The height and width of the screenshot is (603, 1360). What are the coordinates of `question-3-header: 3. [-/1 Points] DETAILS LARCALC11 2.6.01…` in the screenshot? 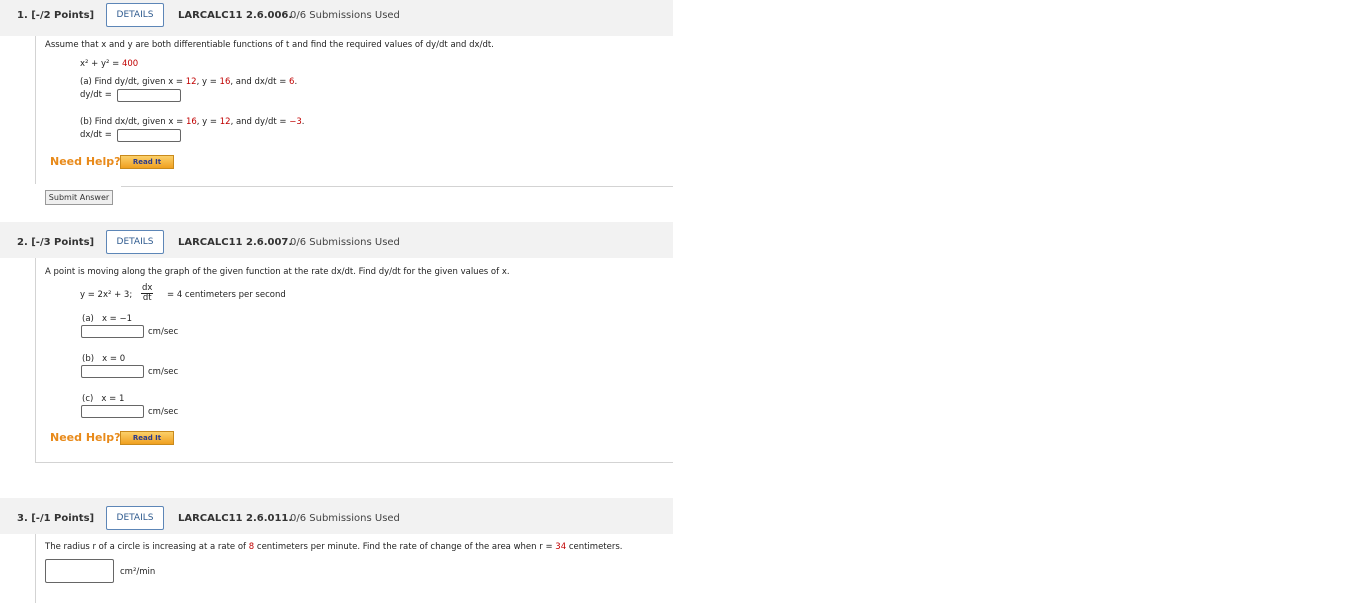 It's located at (336, 516).